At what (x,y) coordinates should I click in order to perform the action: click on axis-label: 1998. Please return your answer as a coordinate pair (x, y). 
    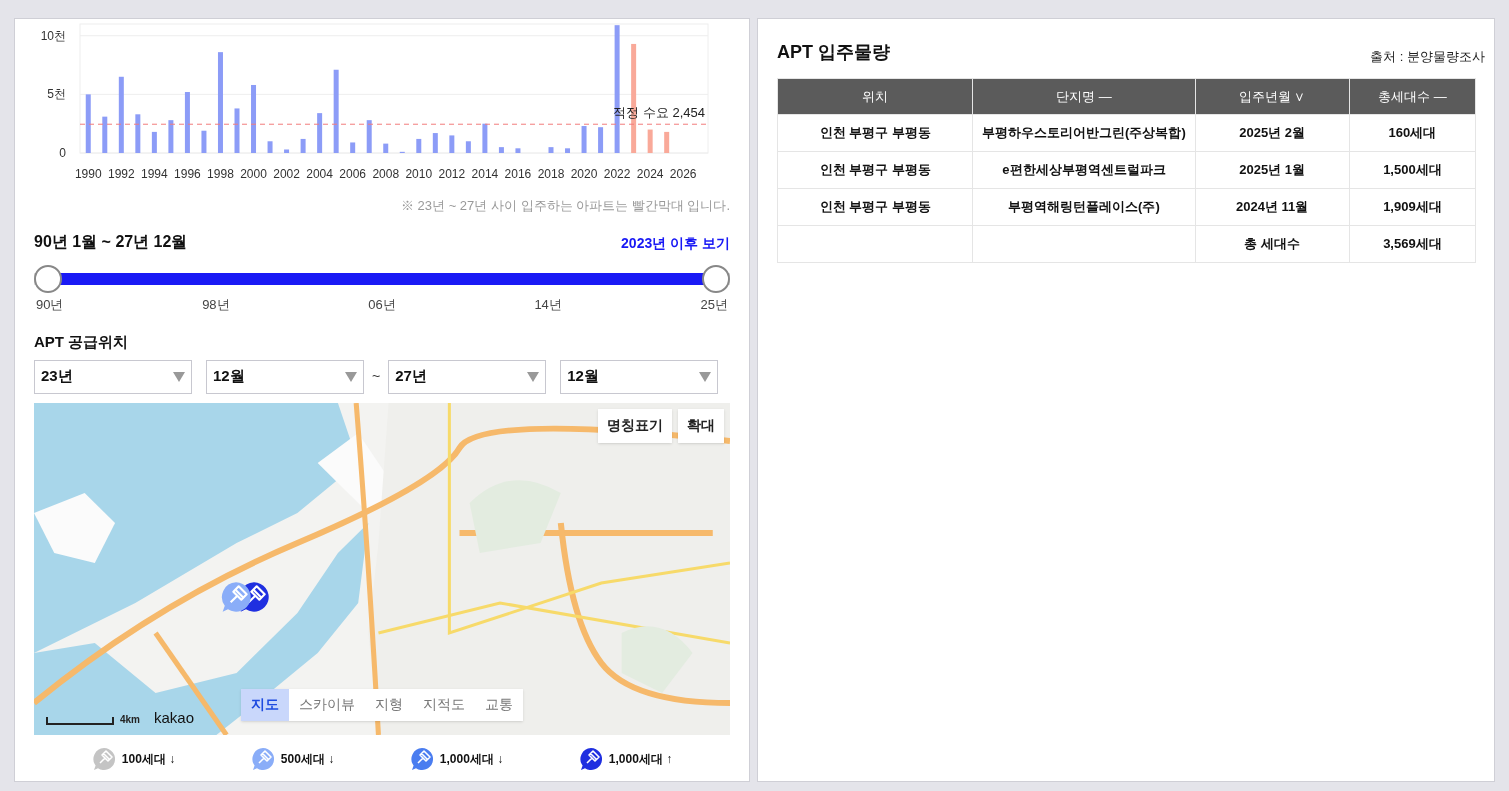
    Looking at the image, I should click on (220, 174).